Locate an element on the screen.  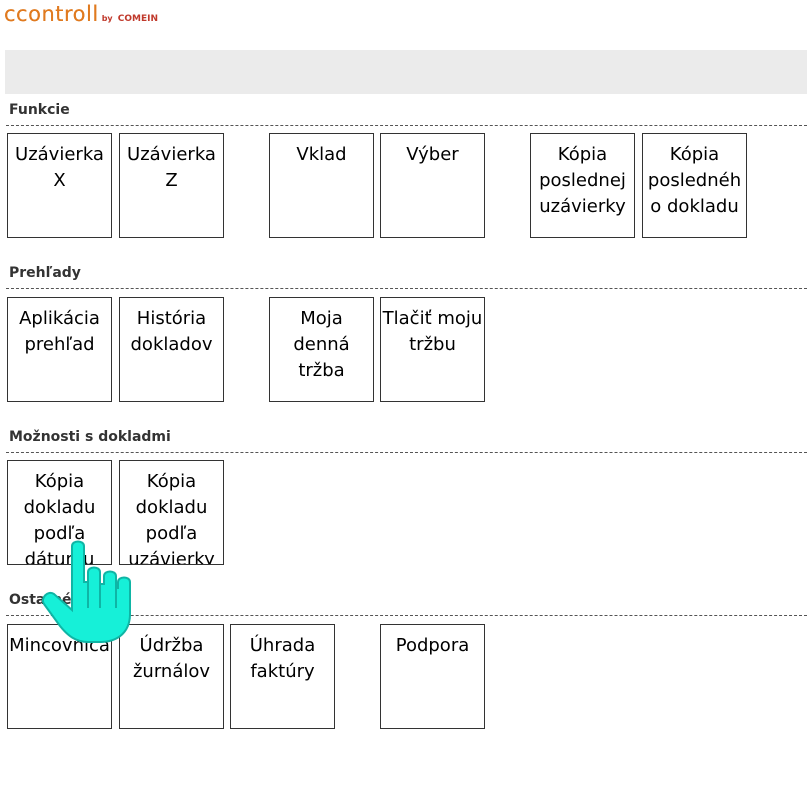
tile-label: Vklad is located at coordinates (321, 154).